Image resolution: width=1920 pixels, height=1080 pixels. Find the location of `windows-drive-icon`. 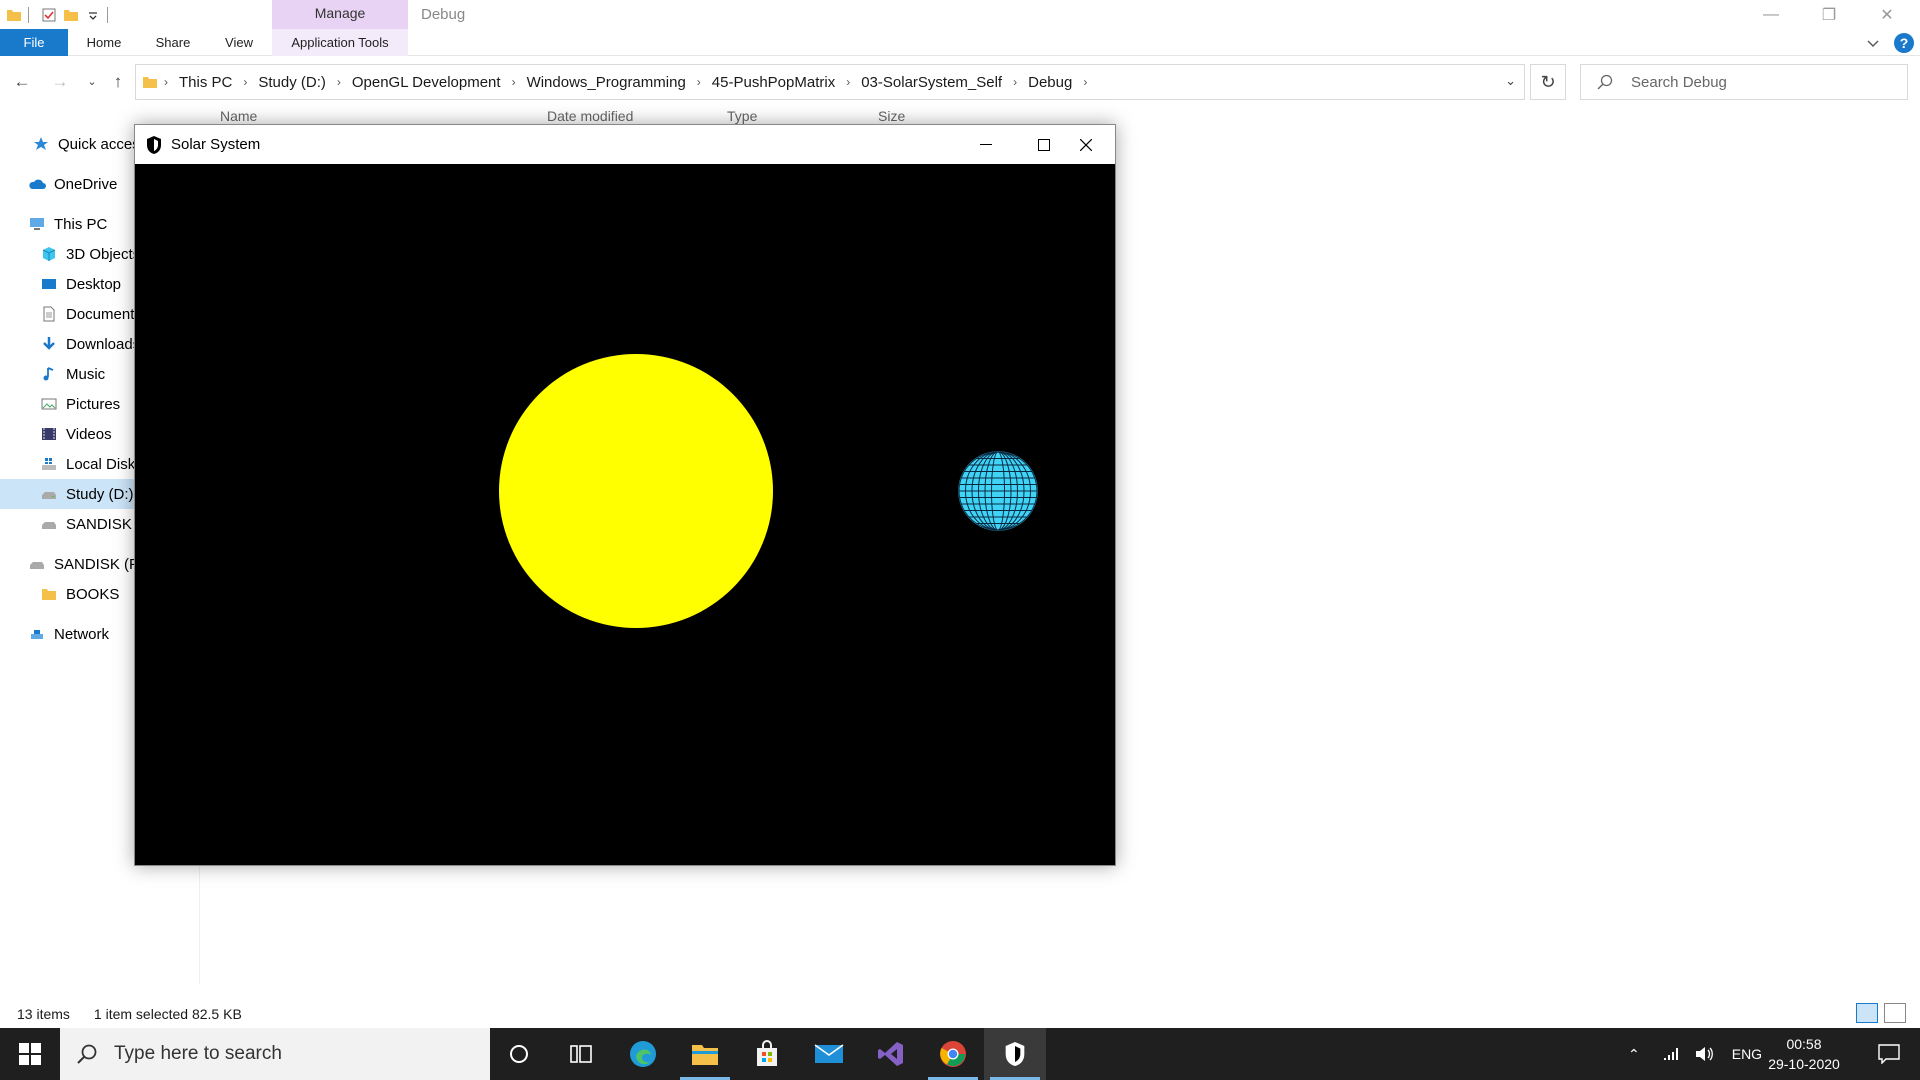

windows-drive-icon is located at coordinates (49, 464).